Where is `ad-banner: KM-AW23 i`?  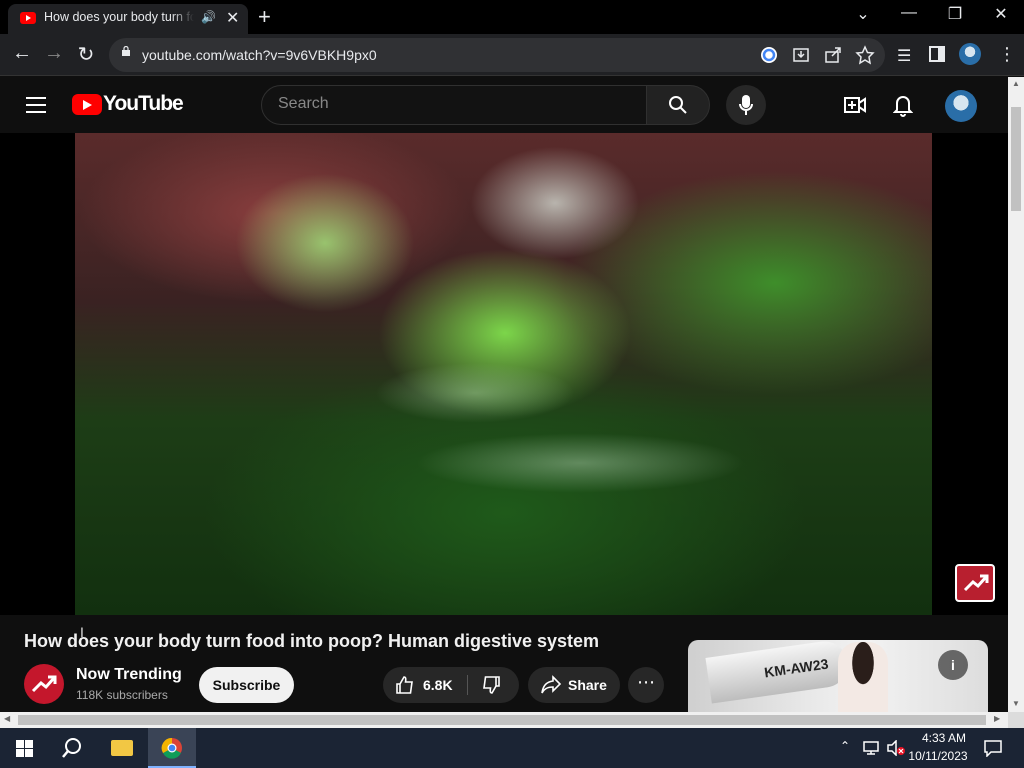
ad-banner: KM-AW23 i is located at coordinates (838, 676).